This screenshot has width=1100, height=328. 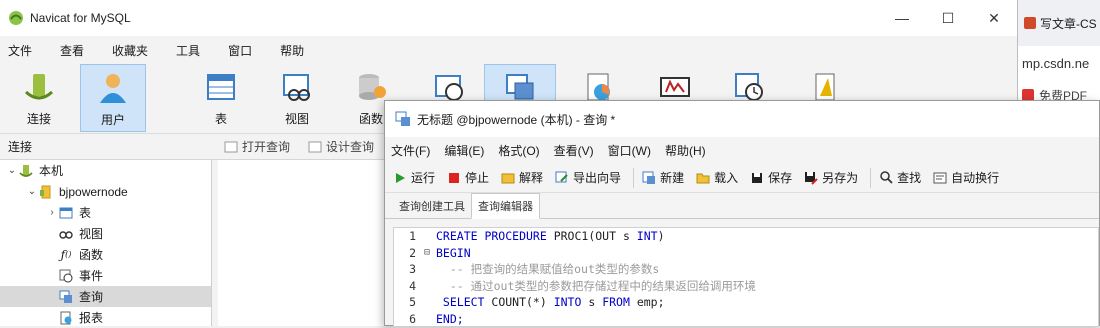 I want to click on code-token: END;, so click(x=450, y=318).